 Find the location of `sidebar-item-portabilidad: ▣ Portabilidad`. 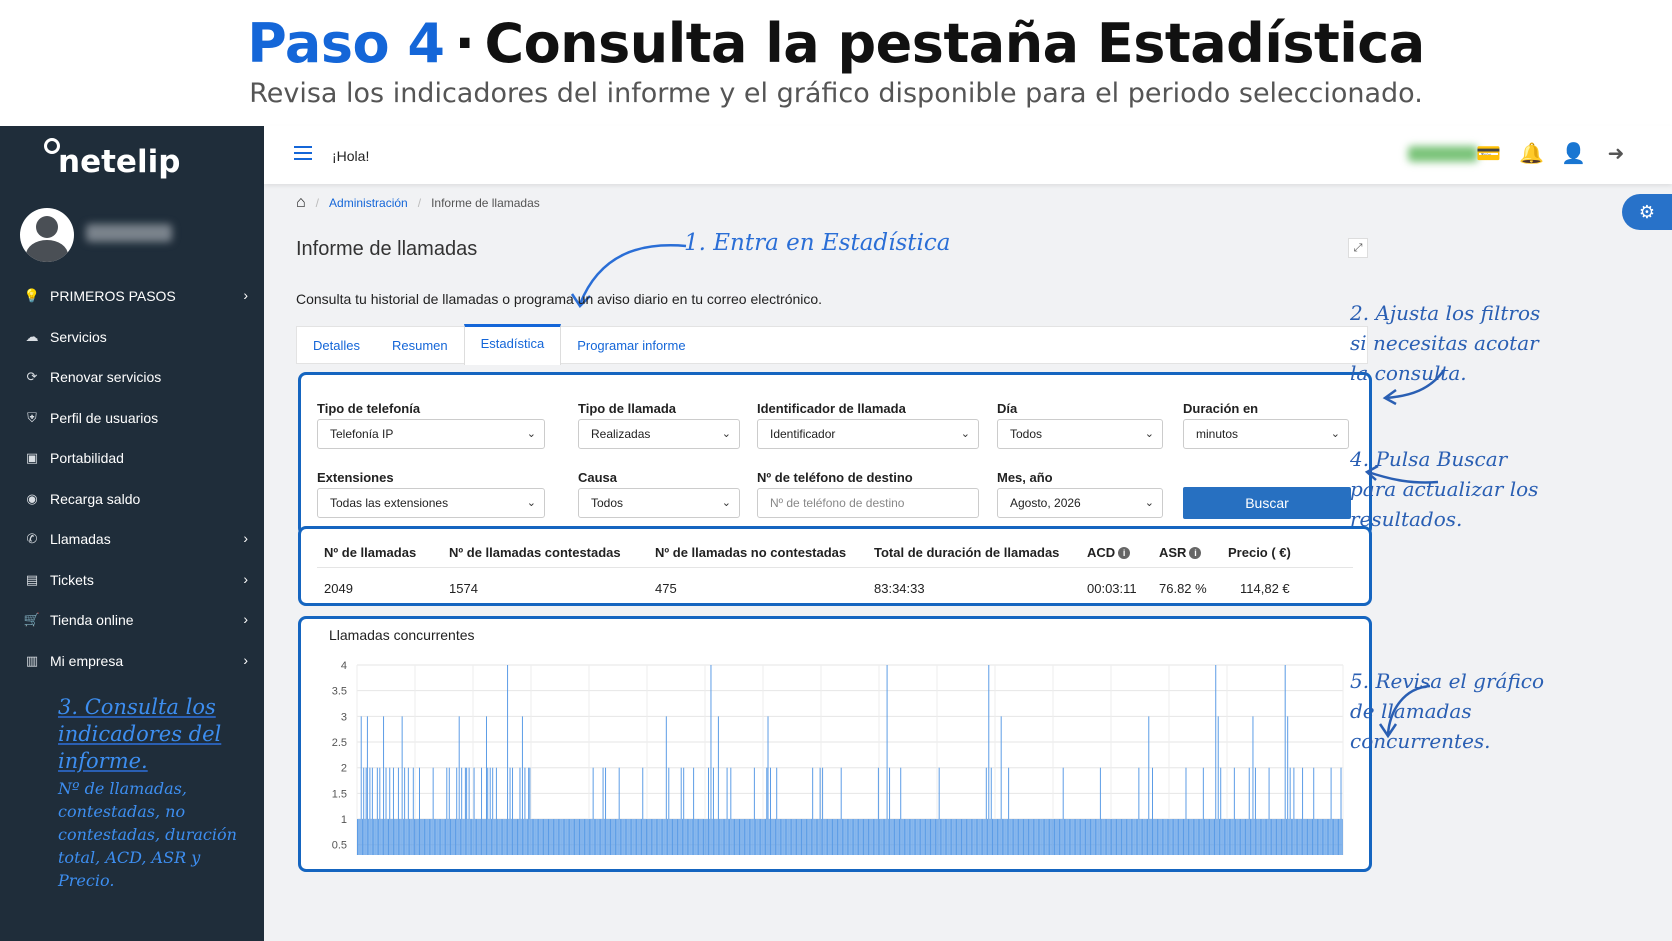

sidebar-item-portabilidad: ▣ Portabilidad is located at coordinates (132, 458).